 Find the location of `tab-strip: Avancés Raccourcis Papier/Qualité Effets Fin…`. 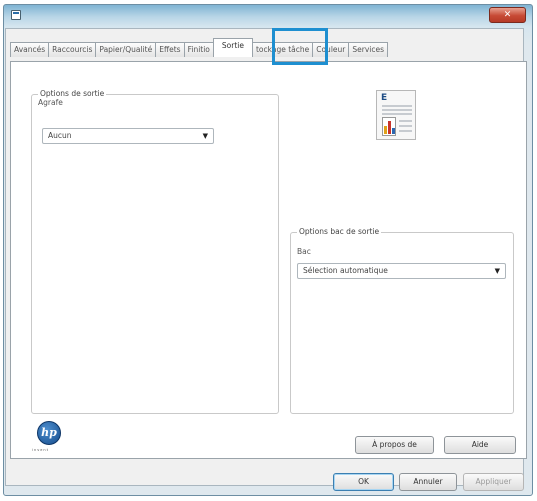

tab-strip: Avancés Raccourcis Papier/Qualité Effets Fin… is located at coordinates (199, 47).